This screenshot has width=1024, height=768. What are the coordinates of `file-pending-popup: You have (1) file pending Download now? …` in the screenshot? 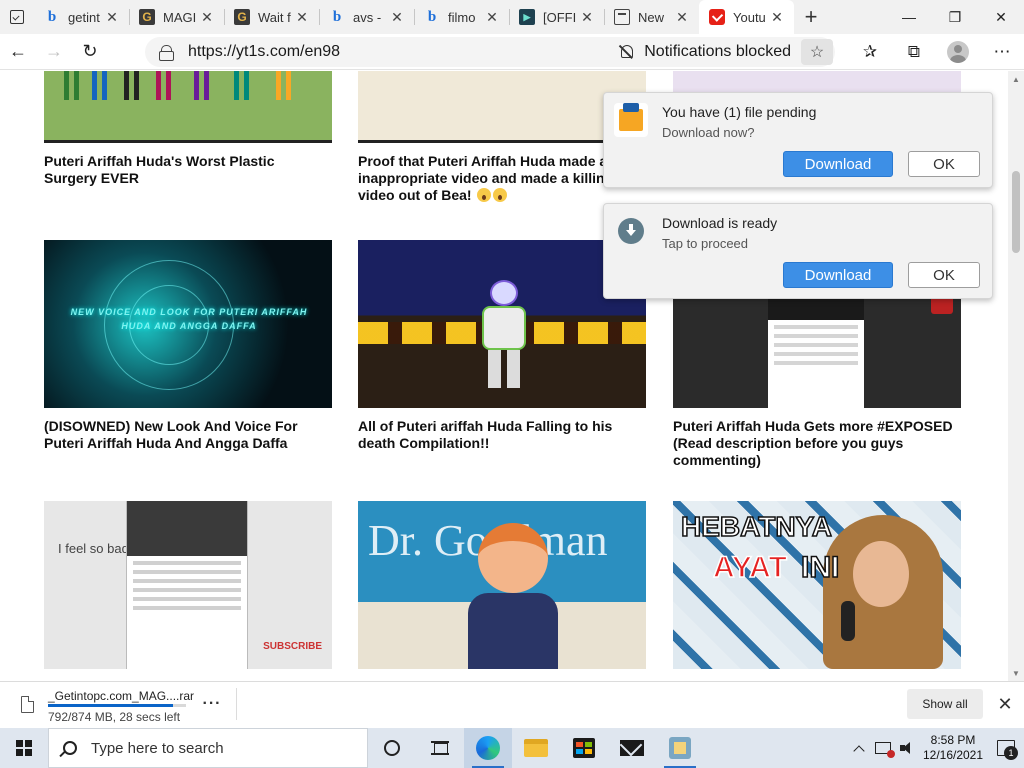 It's located at (798, 140).